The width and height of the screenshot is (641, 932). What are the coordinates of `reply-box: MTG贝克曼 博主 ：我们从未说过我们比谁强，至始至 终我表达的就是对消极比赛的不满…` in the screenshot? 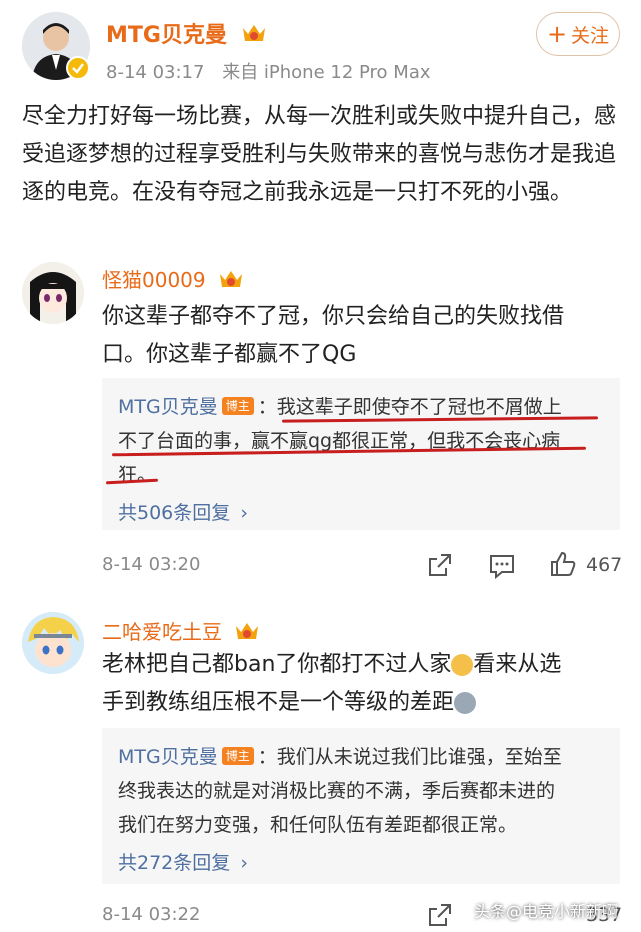 It's located at (361, 806).